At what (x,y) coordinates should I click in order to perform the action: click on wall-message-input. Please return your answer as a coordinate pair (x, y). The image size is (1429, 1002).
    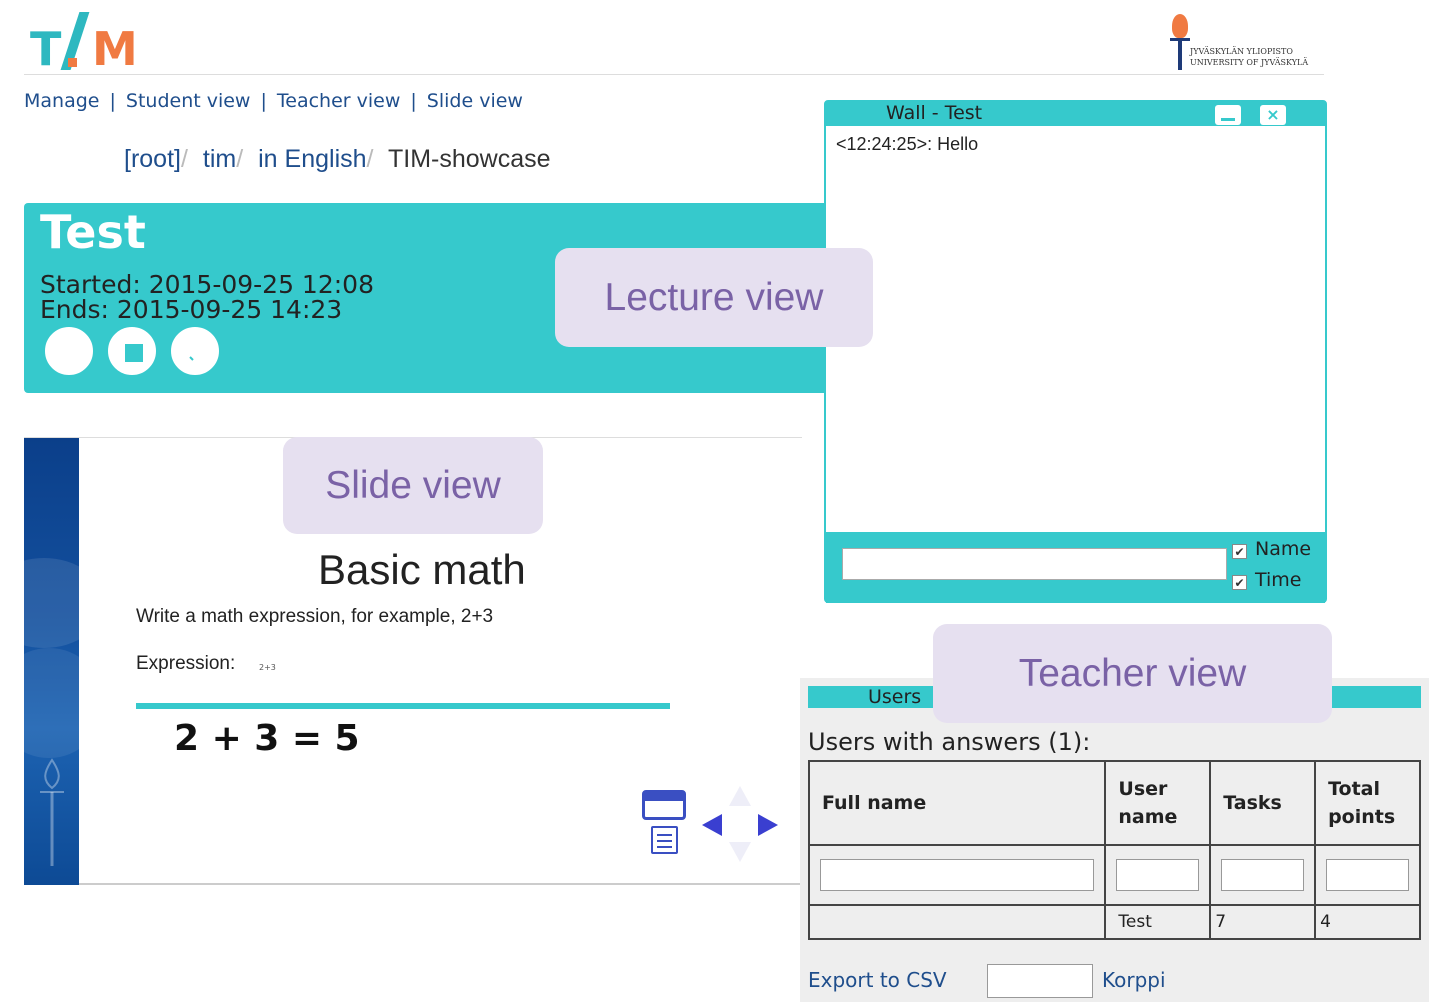
    Looking at the image, I should click on (1034, 564).